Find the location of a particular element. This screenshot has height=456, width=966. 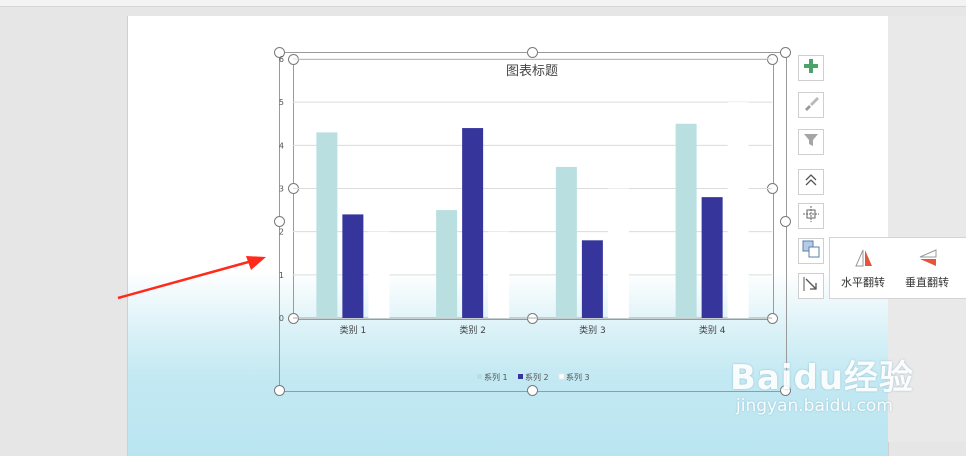

diagonal-arrow-icon is located at coordinates (811, 286).